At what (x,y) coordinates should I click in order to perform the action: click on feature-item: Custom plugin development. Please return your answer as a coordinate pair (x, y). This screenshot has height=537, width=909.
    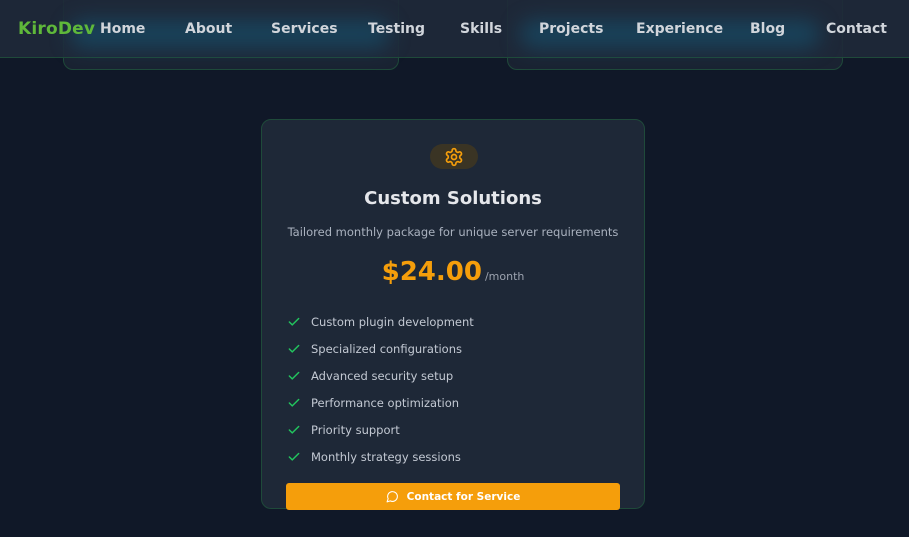
    Looking at the image, I should click on (380, 321).